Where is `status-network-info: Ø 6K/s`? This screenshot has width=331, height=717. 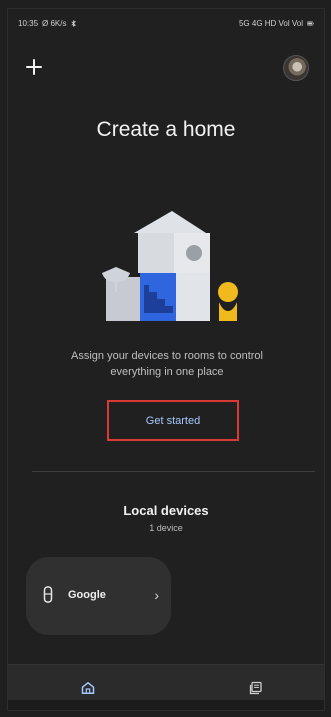 status-network-info: Ø 6K/s is located at coordinates (54, 23).